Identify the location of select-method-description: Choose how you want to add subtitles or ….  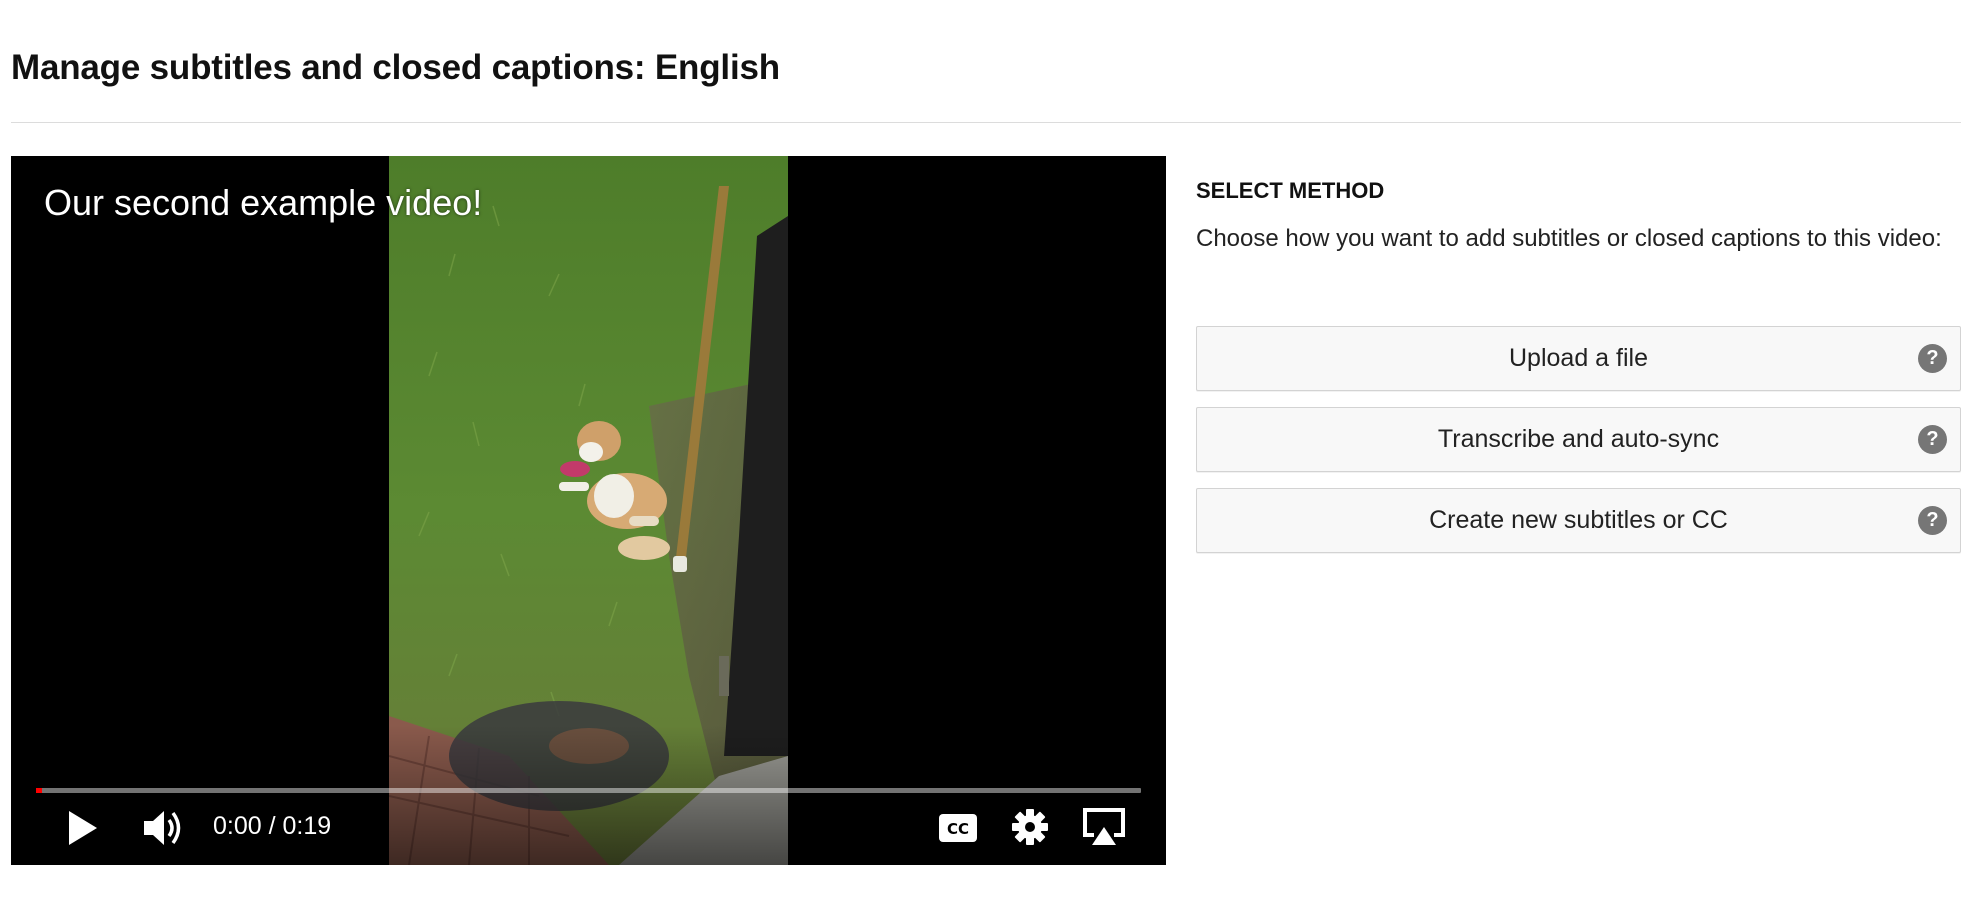
(1569, 238).